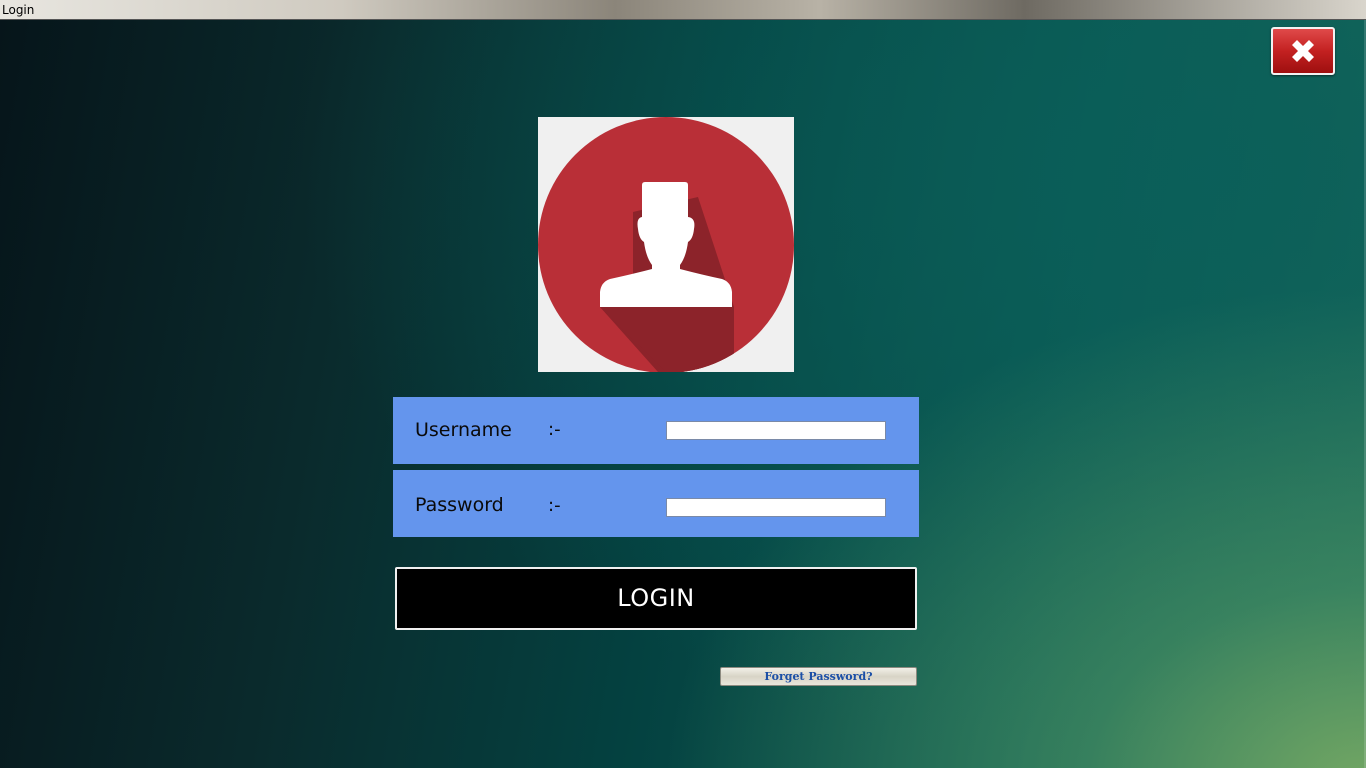 This screenshot has width=1366, height=768. Describe the element at coordinates (18, 10) in the screenshot. I see `window-title: Login` at that location.